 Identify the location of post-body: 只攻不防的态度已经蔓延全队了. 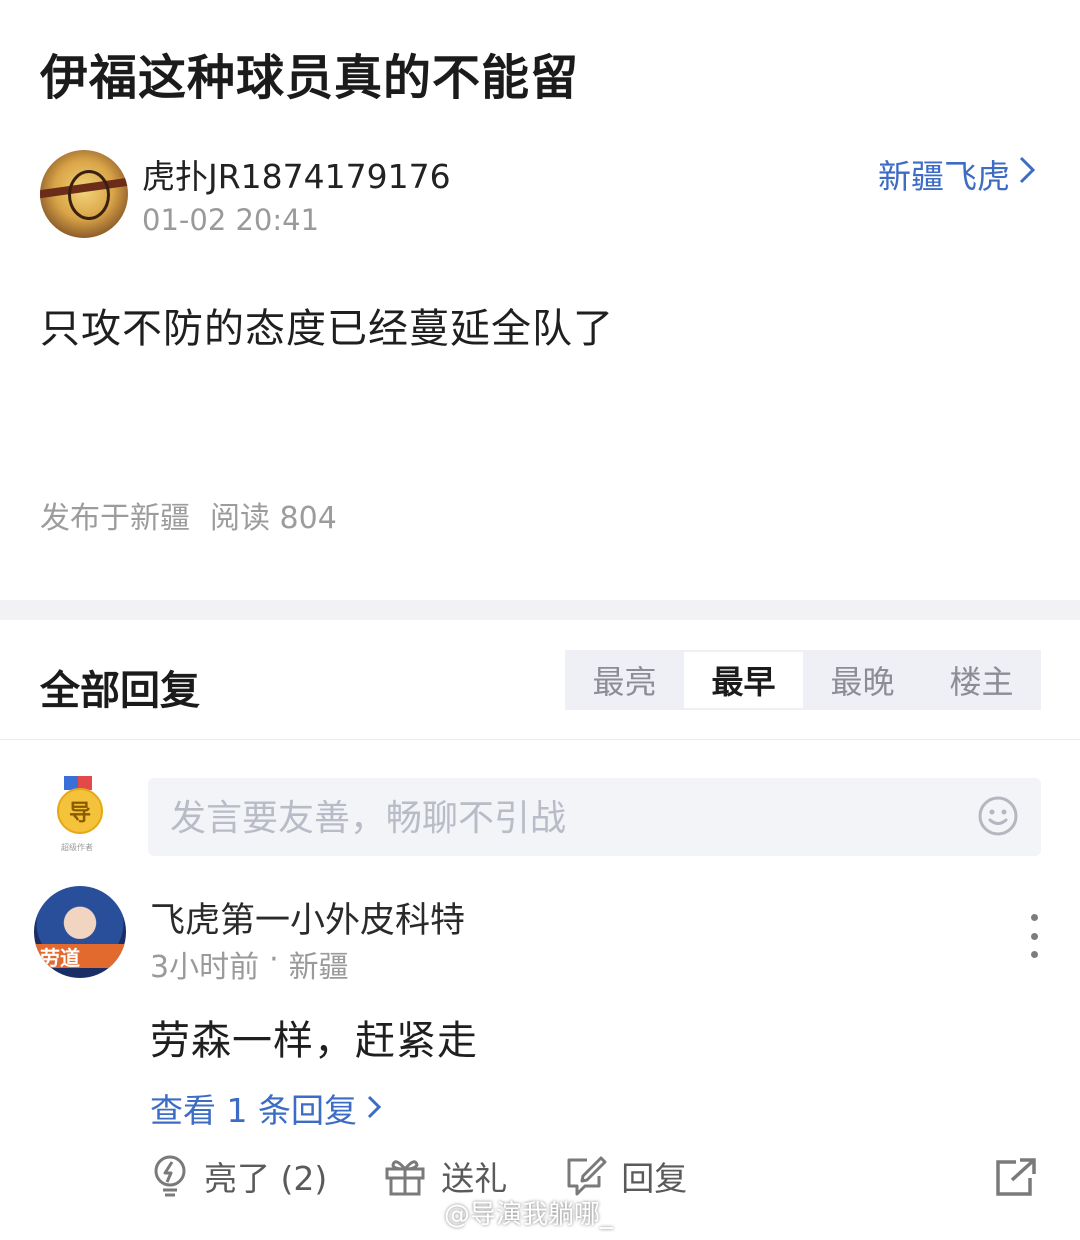
(327, 329).